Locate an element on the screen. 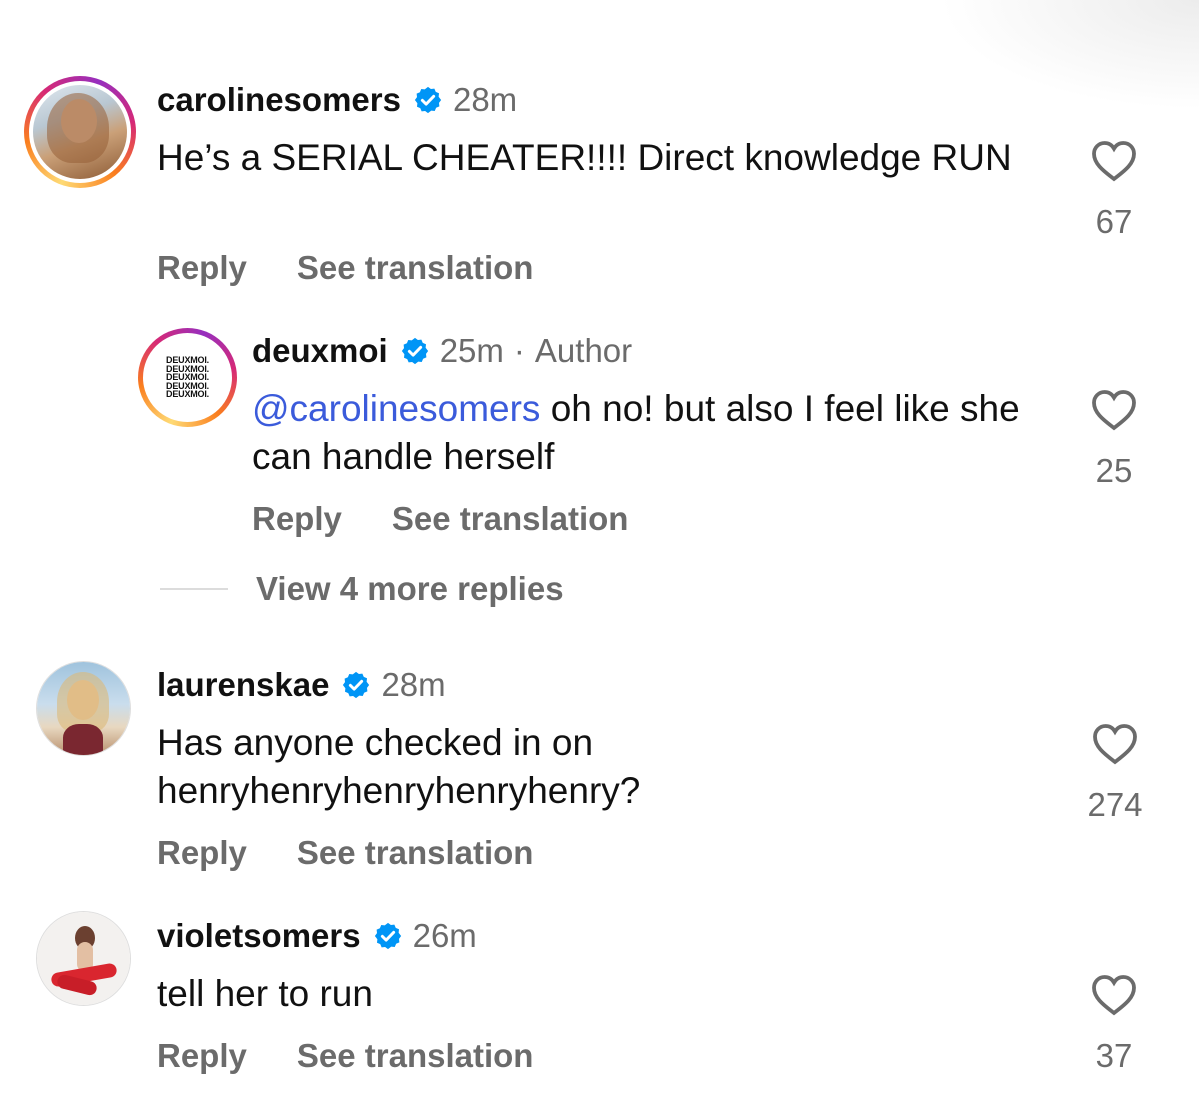 Image resolution: width=1199 pixels, height=1104 pixels. username: deuxmoi is located at coordinates (320, 351).